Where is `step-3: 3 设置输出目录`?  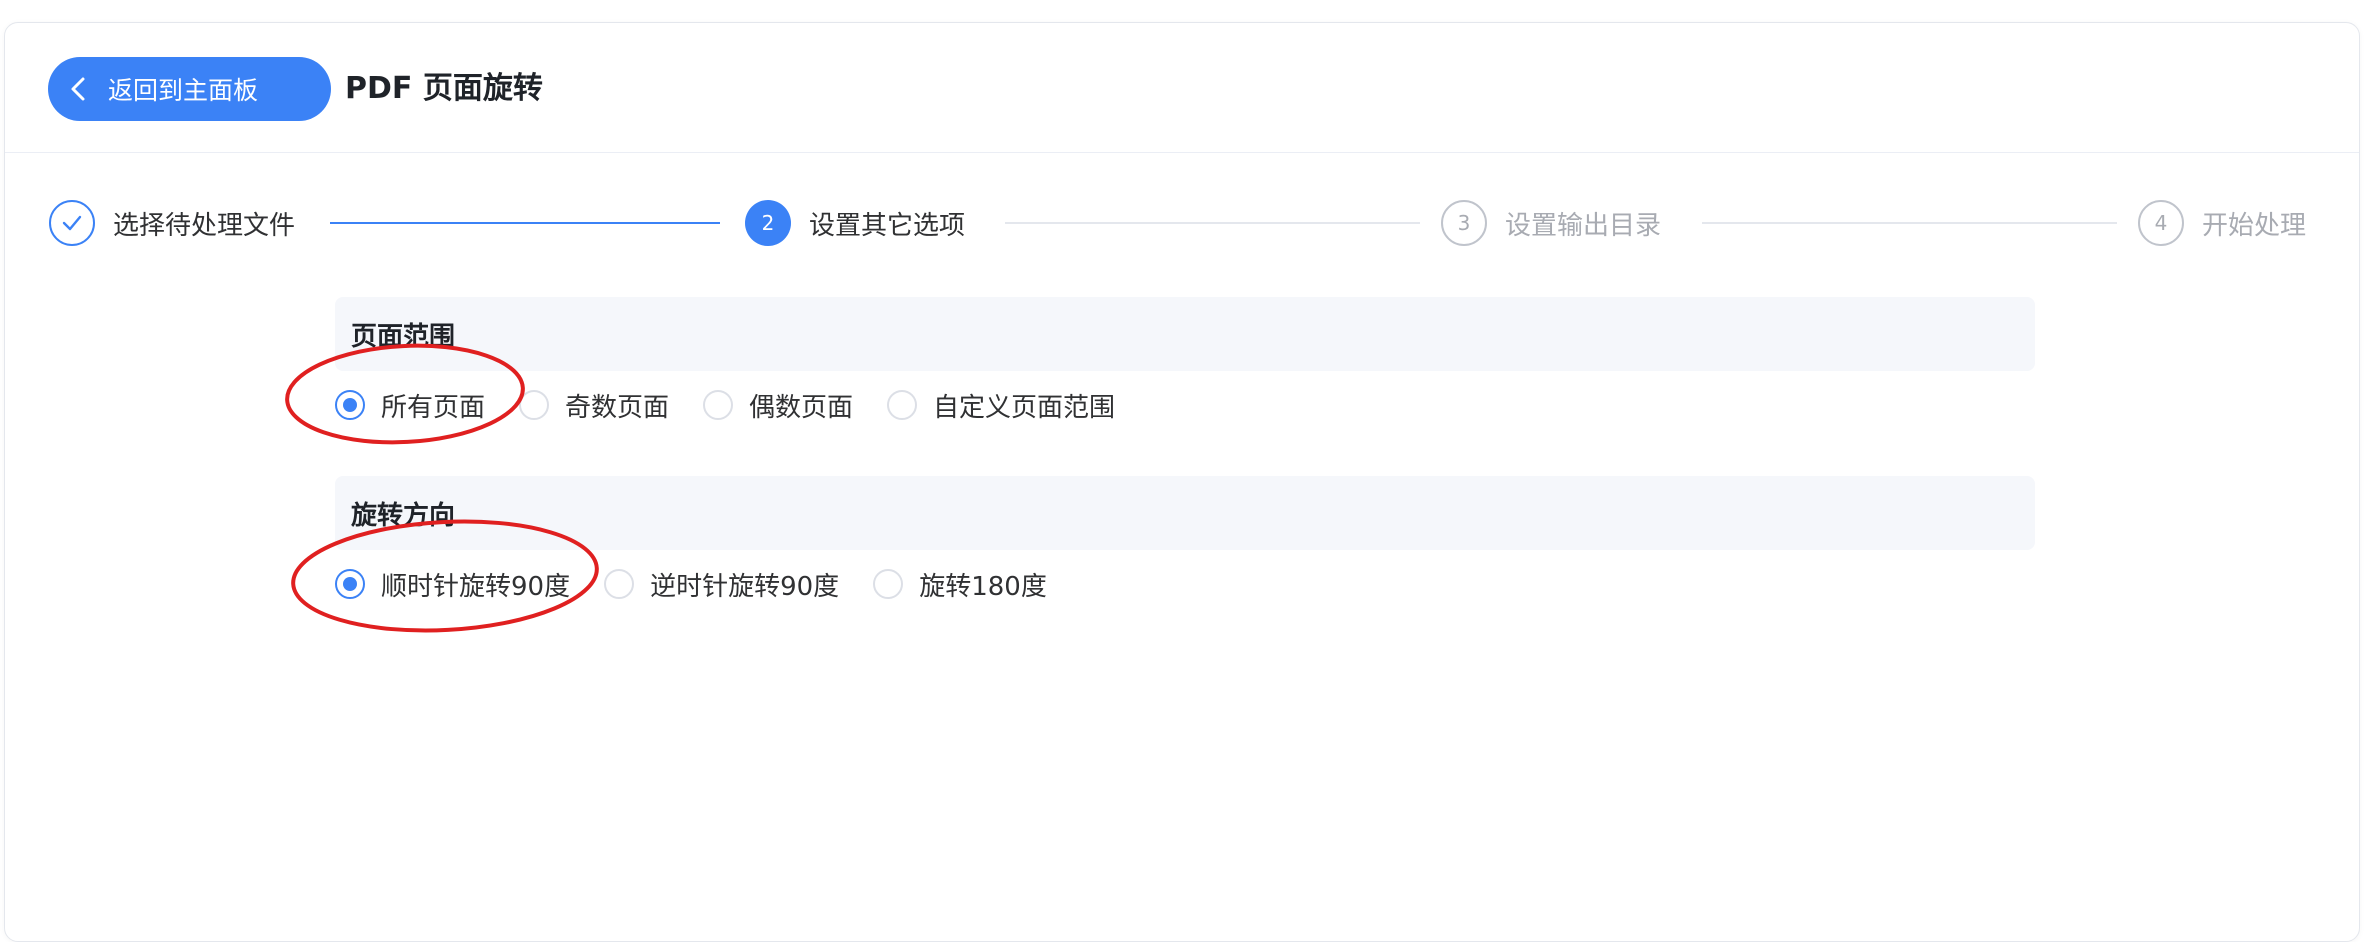
step-3: 3 设置输出目录 is located at coordinates (1551, 223).